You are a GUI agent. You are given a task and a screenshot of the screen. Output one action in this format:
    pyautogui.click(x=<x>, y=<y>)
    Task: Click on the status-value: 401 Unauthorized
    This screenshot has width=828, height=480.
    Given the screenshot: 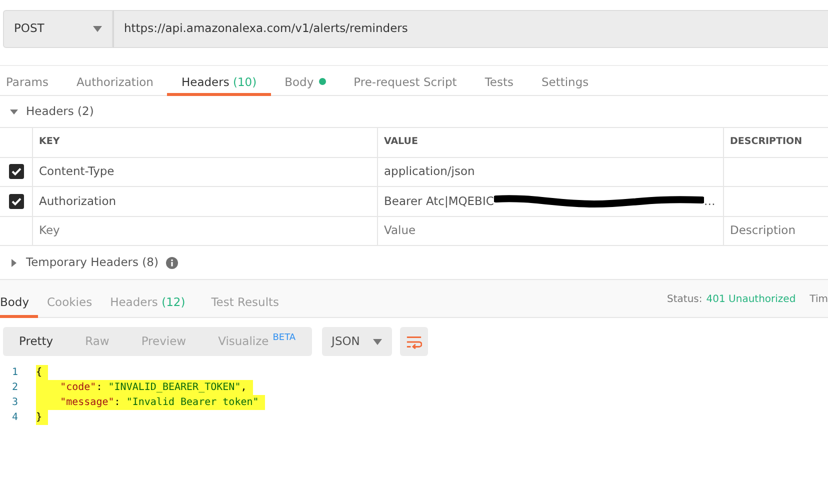 What is the action you would take?
    pyautogui.click(x=751, y=300)
    